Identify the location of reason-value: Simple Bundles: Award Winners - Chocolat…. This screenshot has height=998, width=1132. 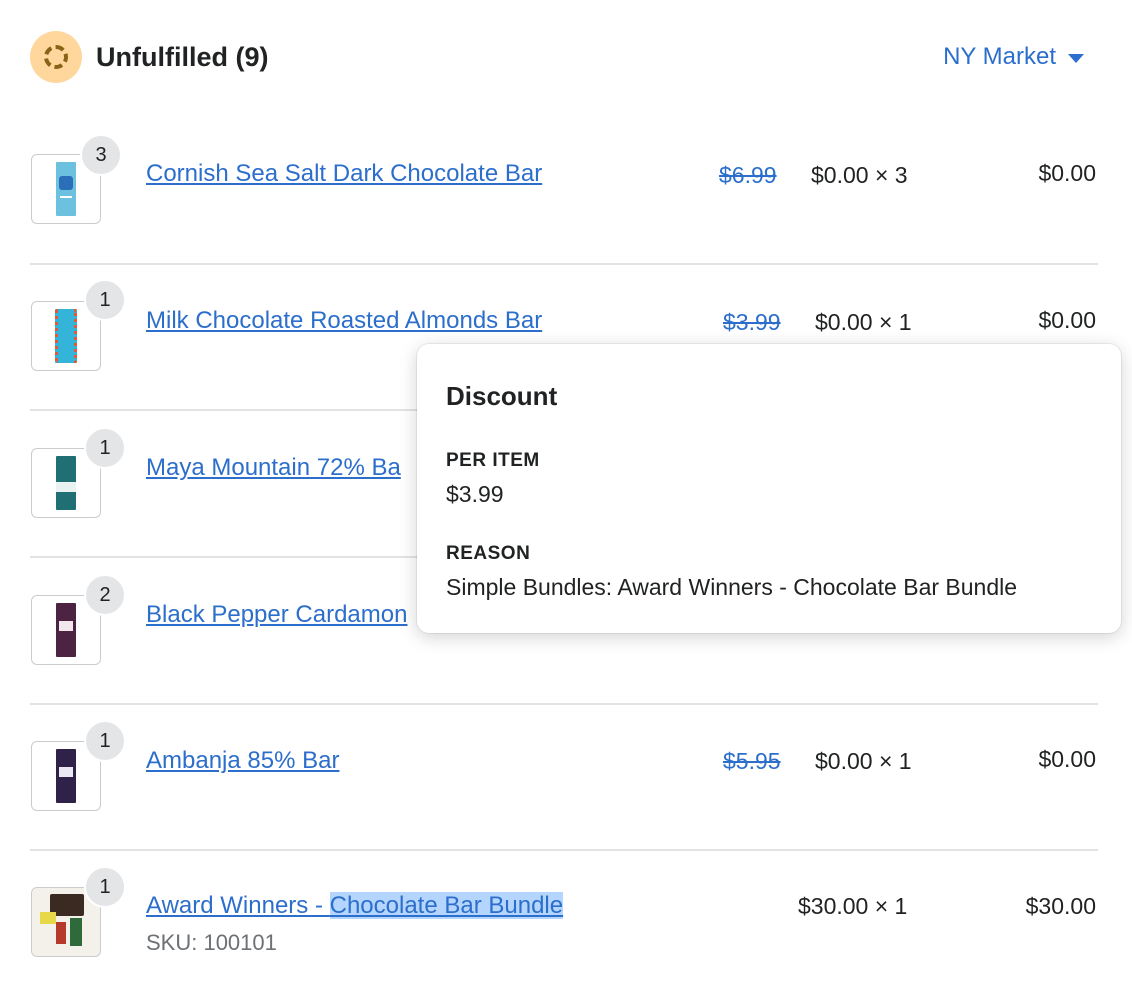
(732, 587).